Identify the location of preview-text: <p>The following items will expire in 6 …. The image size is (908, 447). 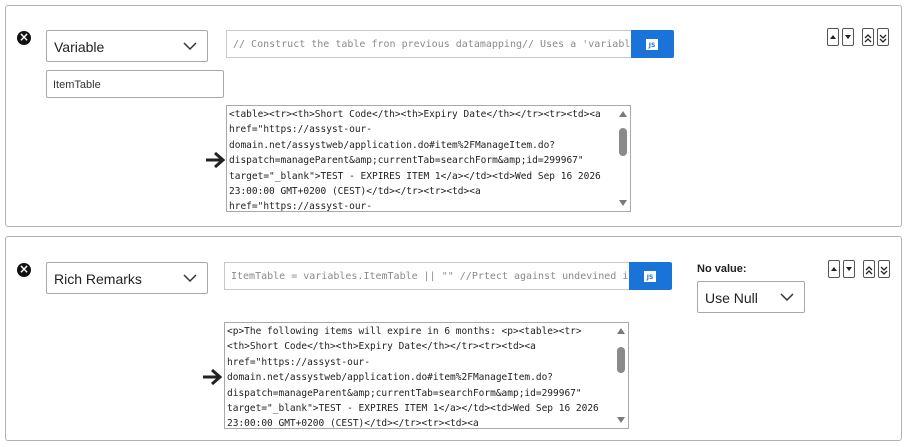
(413, 377).